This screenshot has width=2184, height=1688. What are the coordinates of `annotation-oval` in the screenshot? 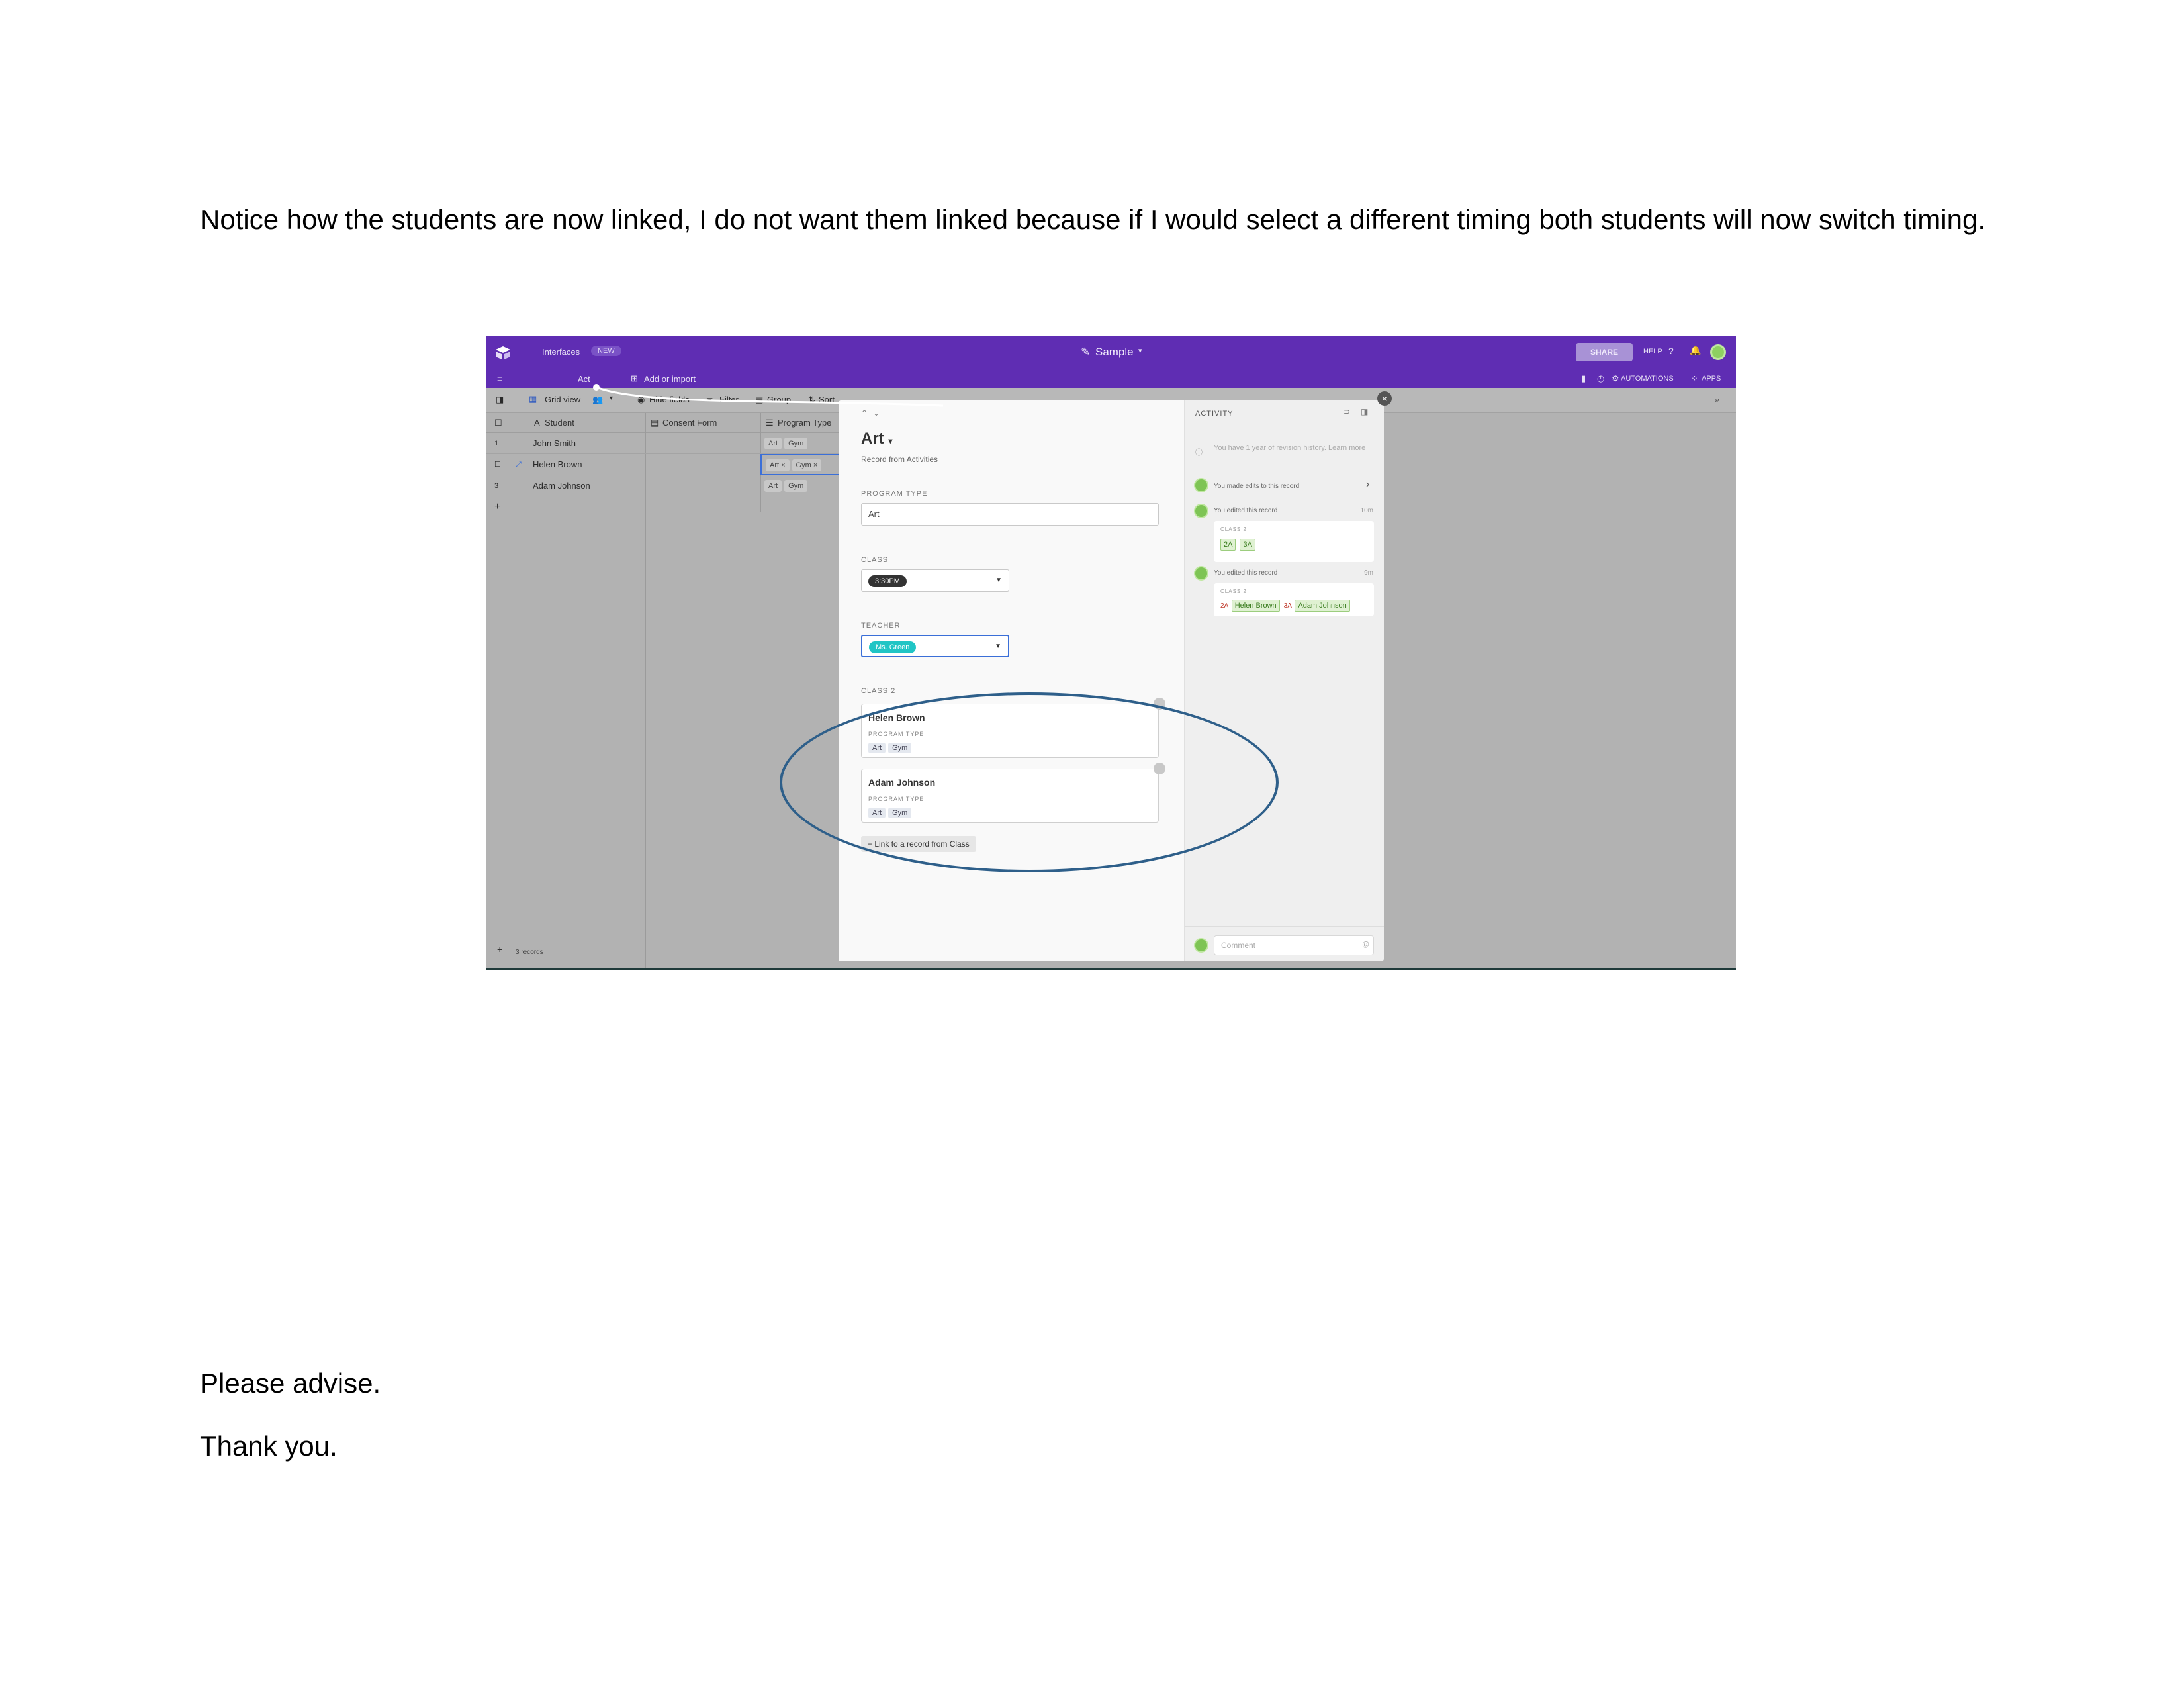 It's located at (1029, 782).